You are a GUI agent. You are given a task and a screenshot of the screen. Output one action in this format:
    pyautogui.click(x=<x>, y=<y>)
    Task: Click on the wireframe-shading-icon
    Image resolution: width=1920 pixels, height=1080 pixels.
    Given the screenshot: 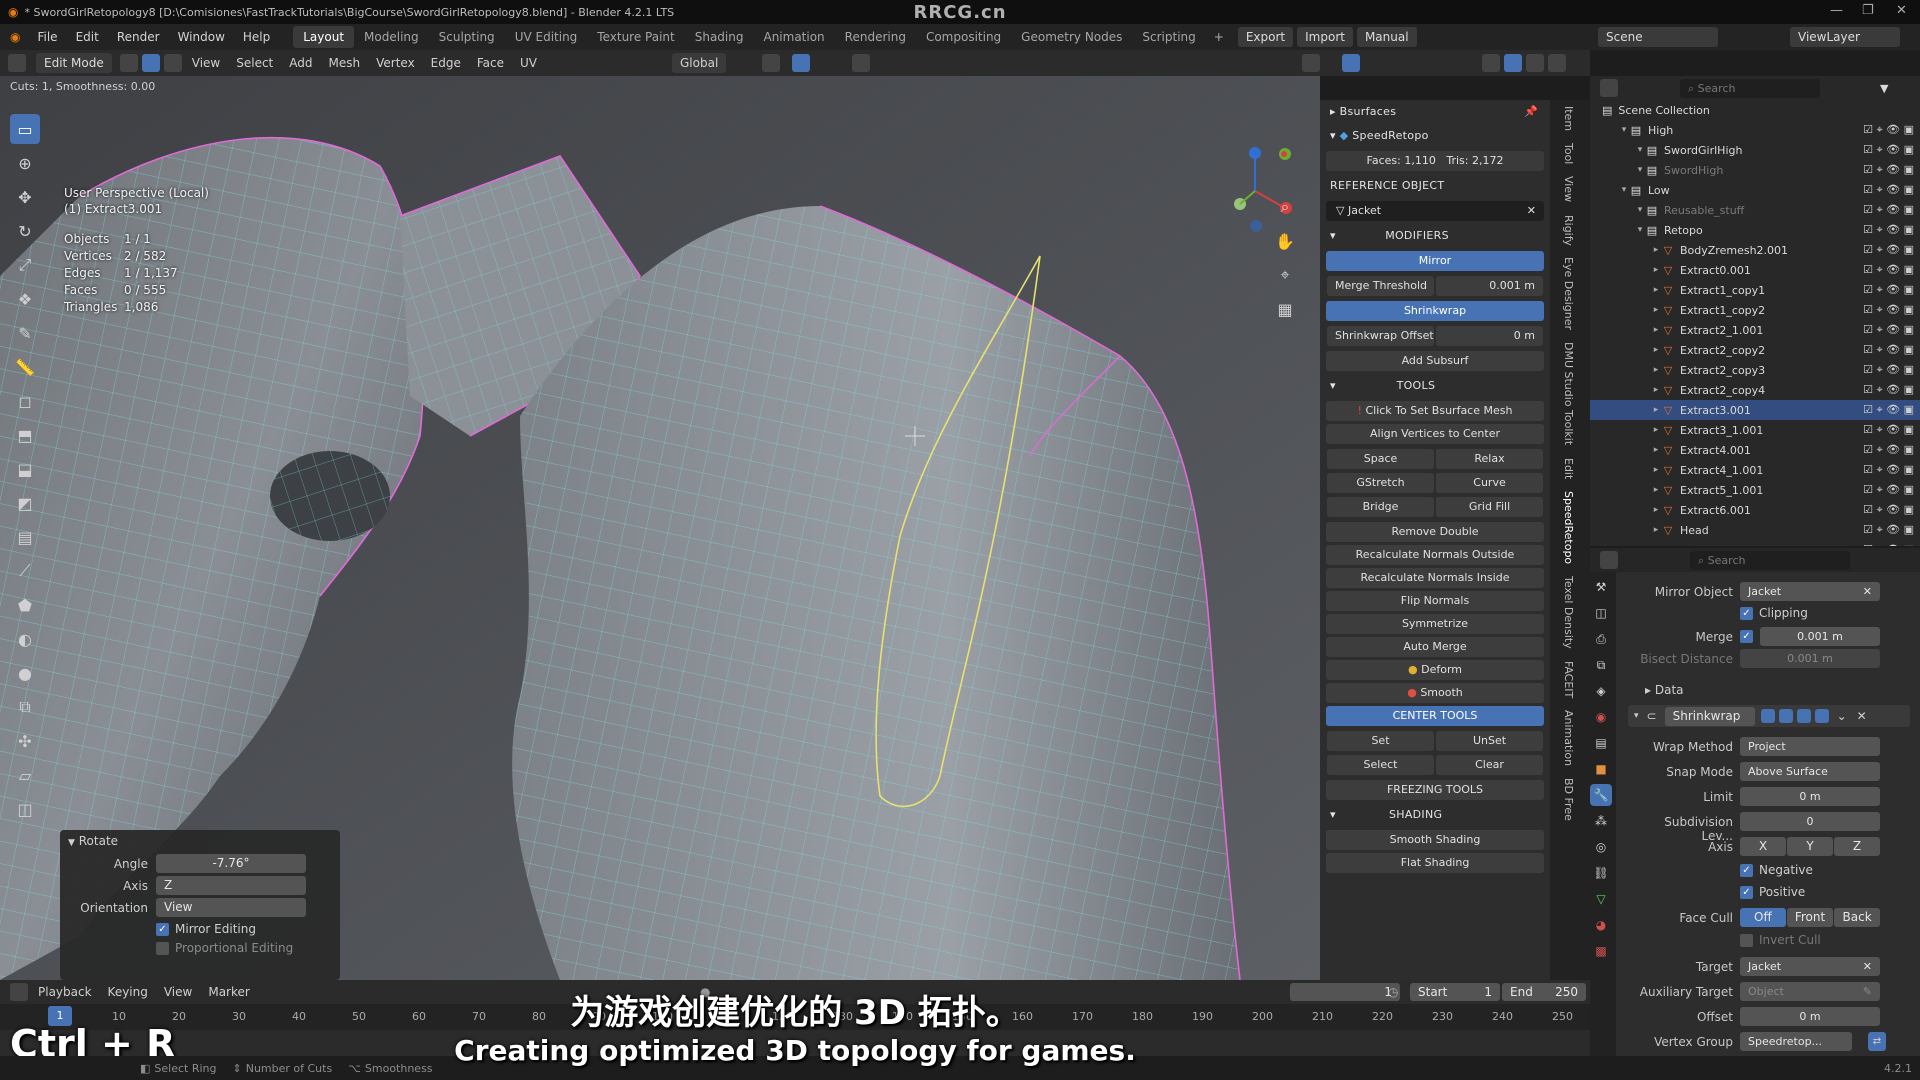 What is the action you would take?
    pyautogui.click(x=1491, y=63)
    